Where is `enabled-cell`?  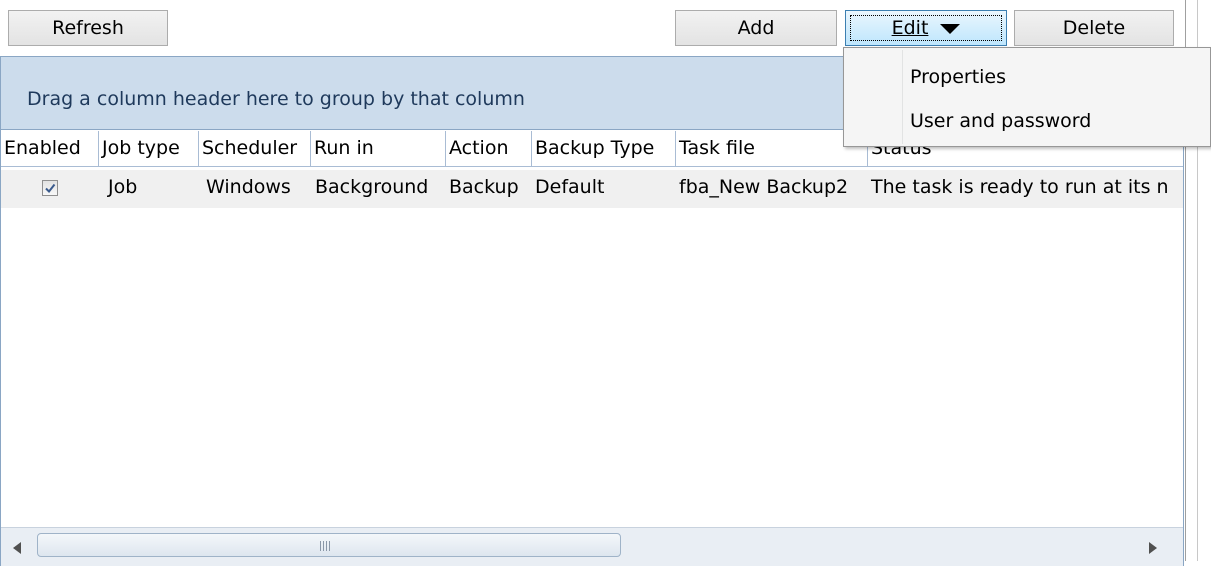 enabled-cell is located at coordinates (50, 189).